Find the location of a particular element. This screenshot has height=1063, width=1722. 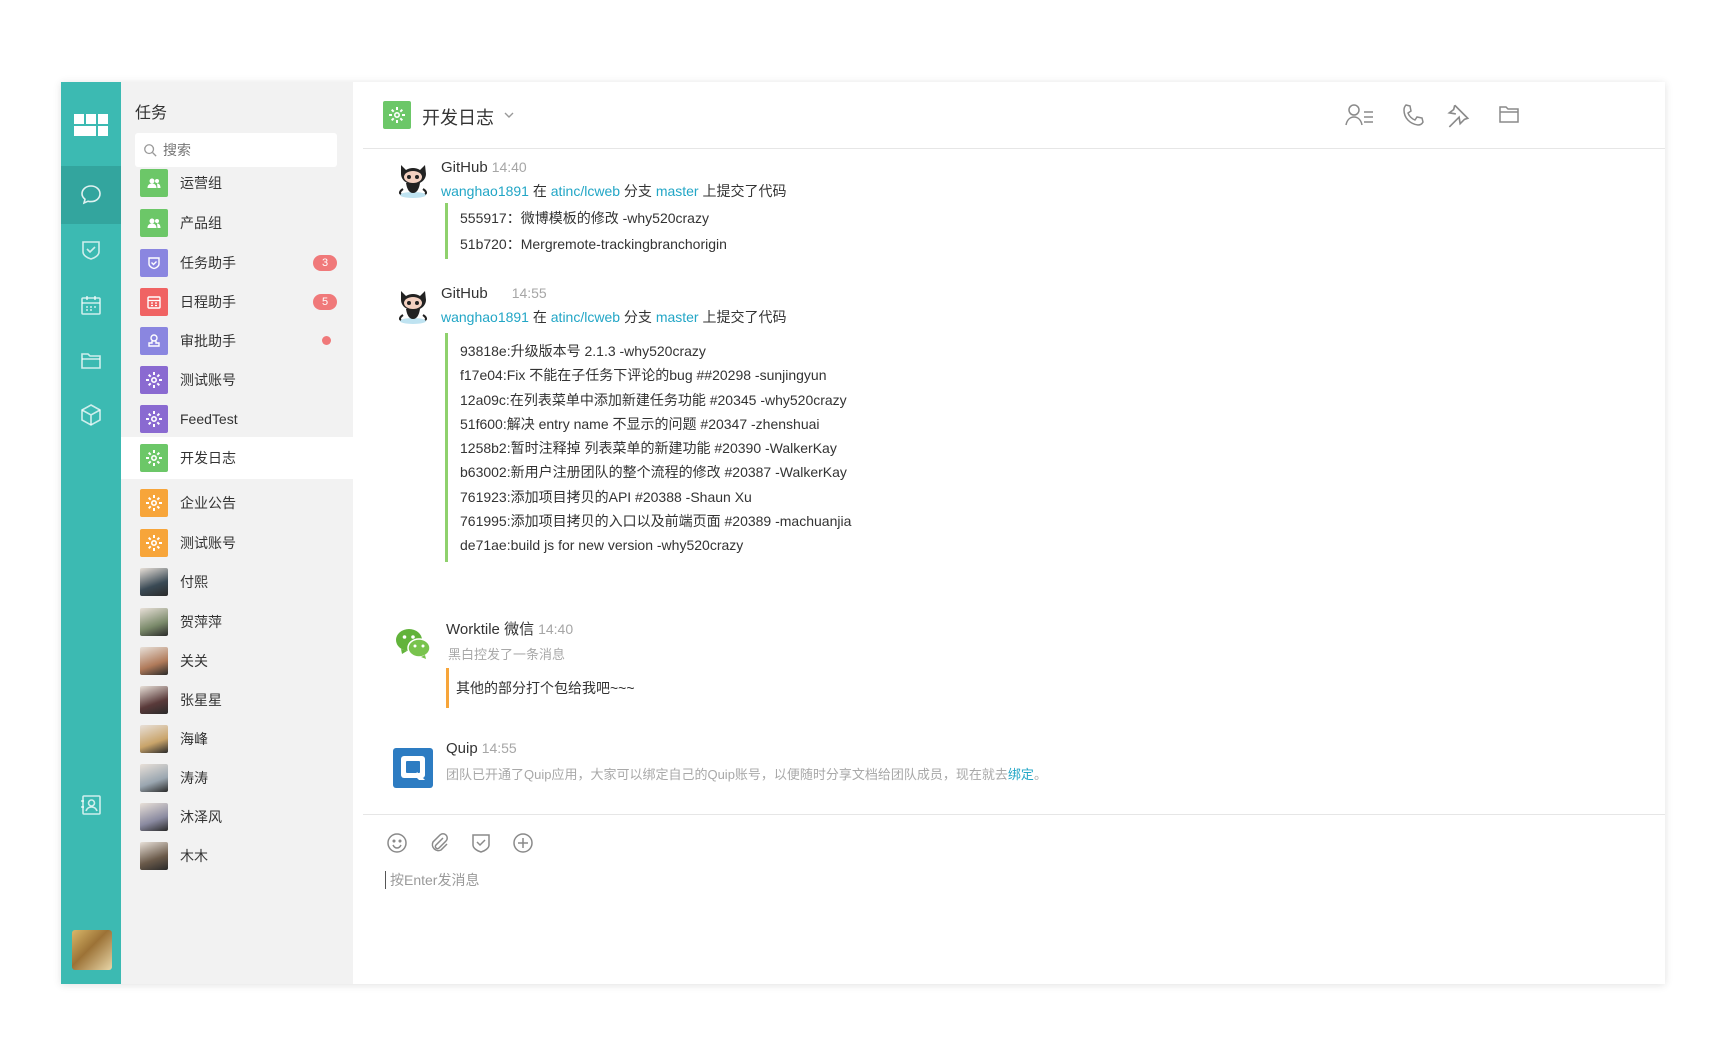

github-octocat-icon is located at coordinates (413, 307).